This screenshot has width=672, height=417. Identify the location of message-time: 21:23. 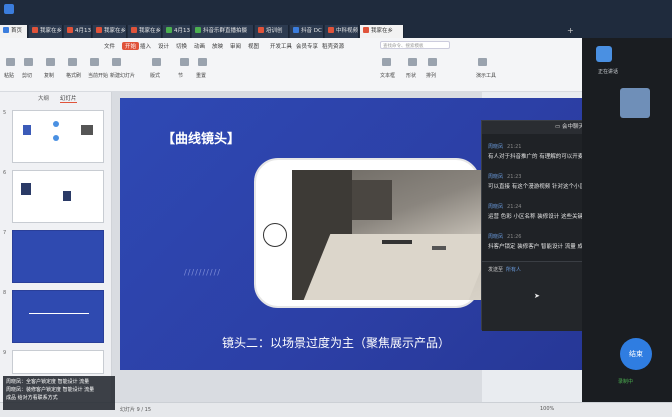
(514, 177).